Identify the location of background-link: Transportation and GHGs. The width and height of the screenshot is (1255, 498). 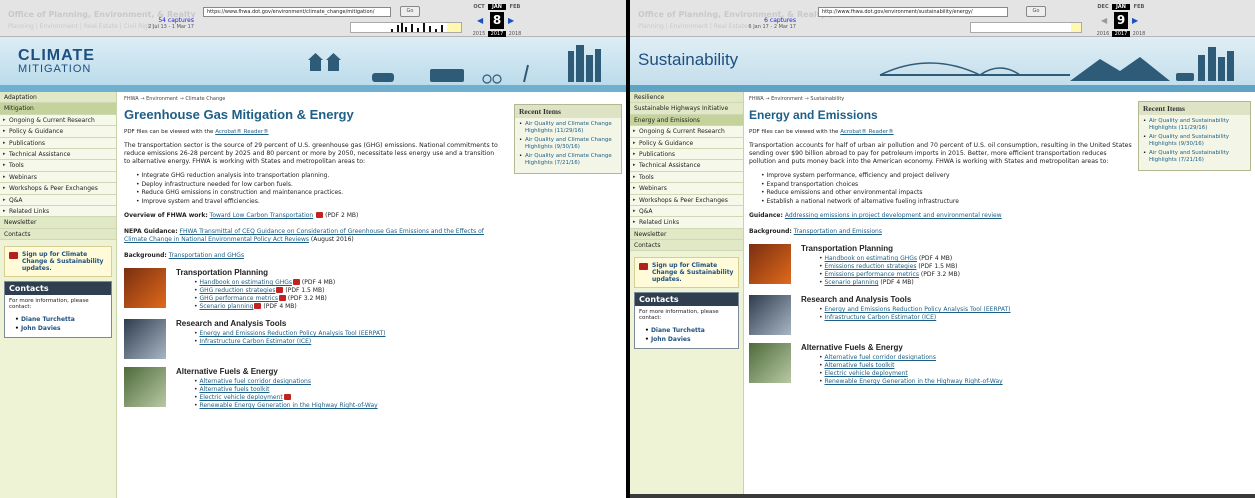
(206, 255).